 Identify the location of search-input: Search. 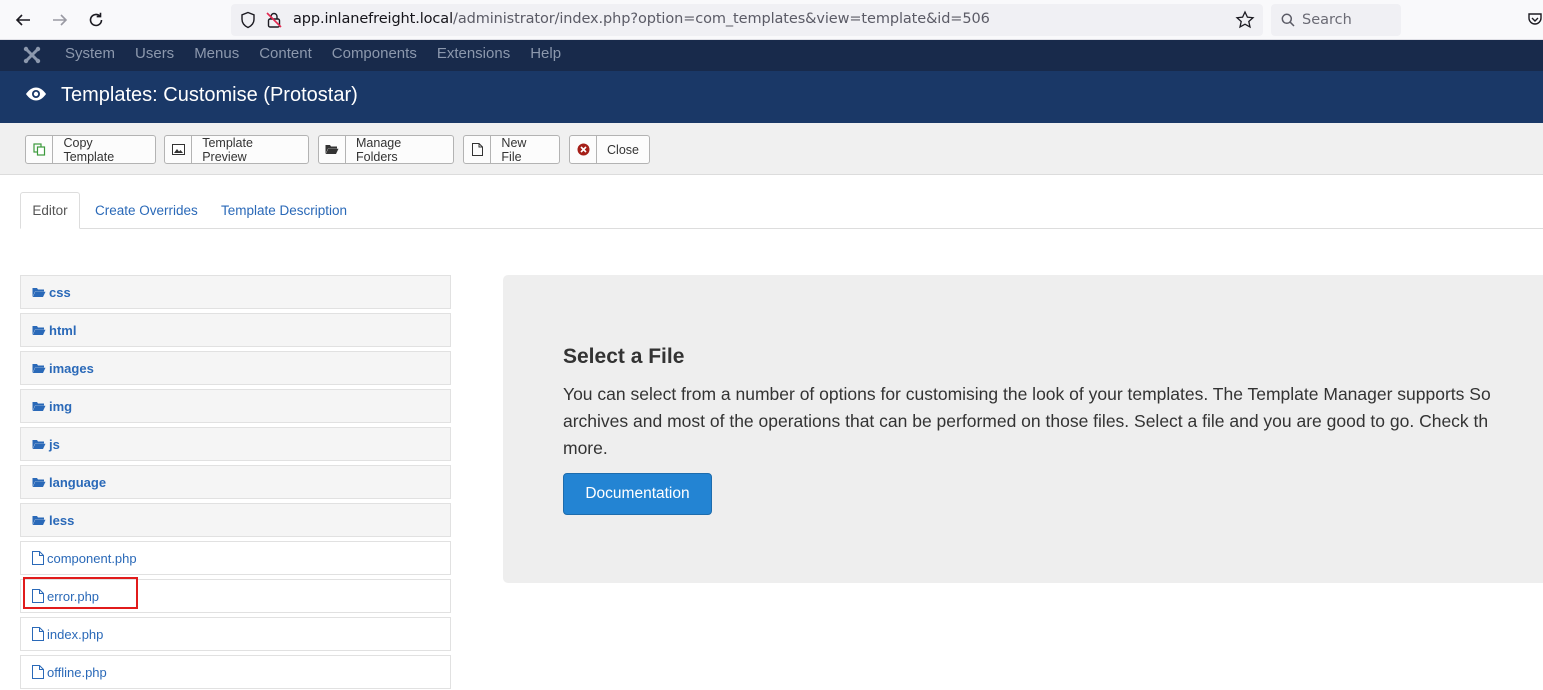
(1336, 20).